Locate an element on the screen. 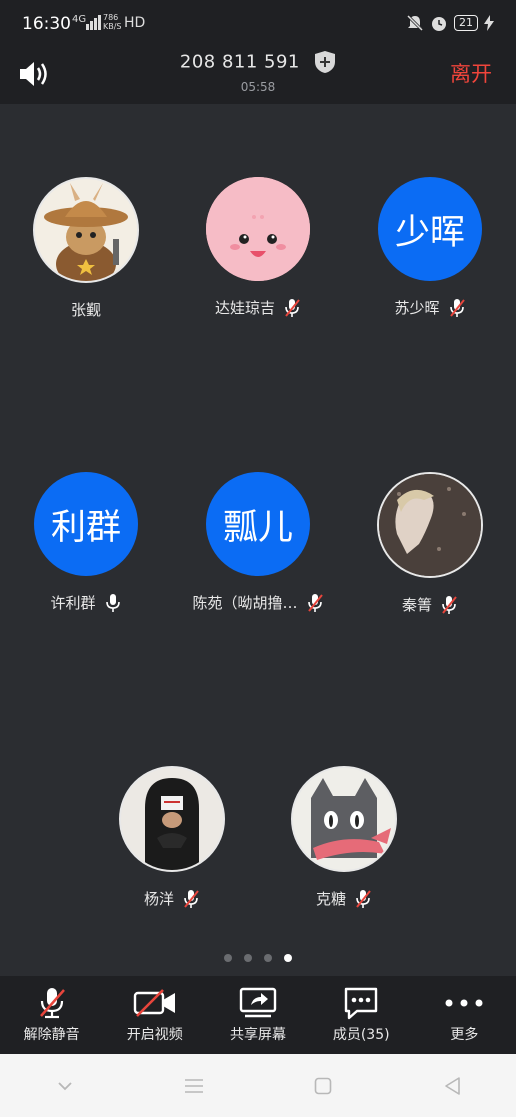 Image resolution: width=516 pixels, height=1117 pixels. participant-name: 许利群 is located at coordinates (86, 602).